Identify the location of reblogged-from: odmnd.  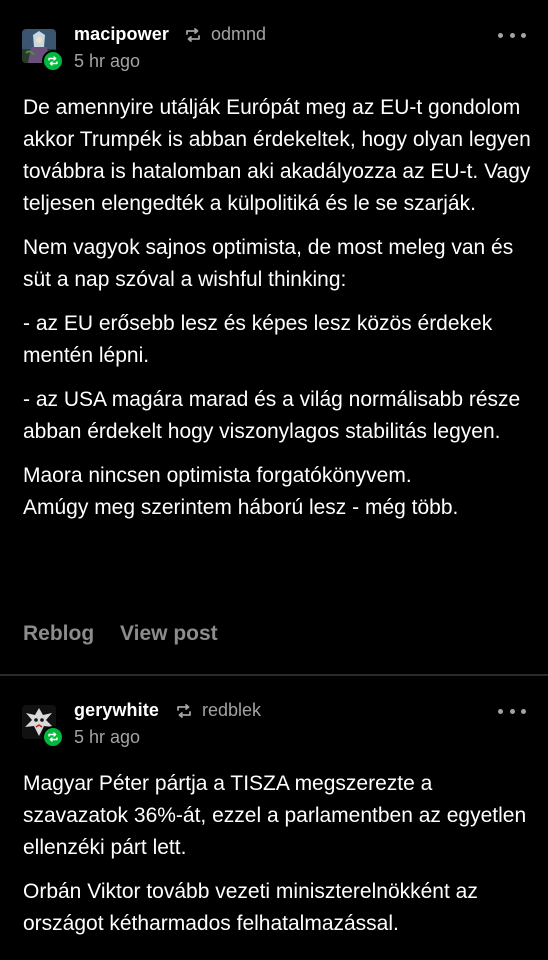
(238, 34).